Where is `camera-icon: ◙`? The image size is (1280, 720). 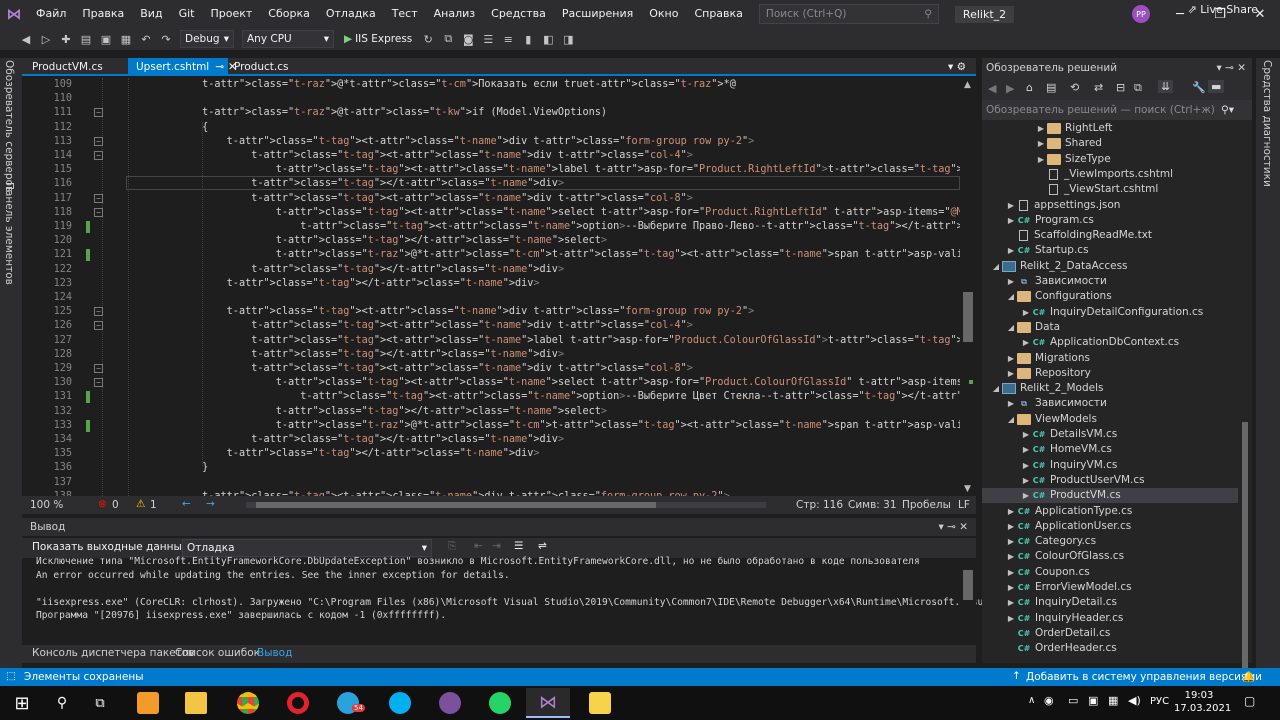
camera-icon: ◙ is located at coordinates (468, 39).